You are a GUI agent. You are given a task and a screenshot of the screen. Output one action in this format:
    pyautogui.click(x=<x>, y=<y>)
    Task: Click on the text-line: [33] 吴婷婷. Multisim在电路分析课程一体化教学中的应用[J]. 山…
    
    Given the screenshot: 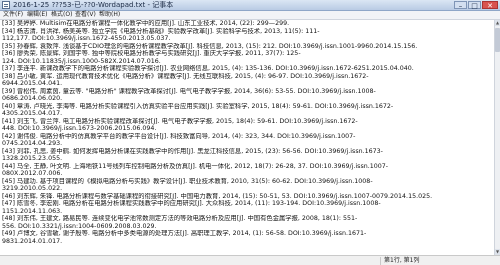 What is the action you would take?
    pyautogui.click(x=146, y=23)
    